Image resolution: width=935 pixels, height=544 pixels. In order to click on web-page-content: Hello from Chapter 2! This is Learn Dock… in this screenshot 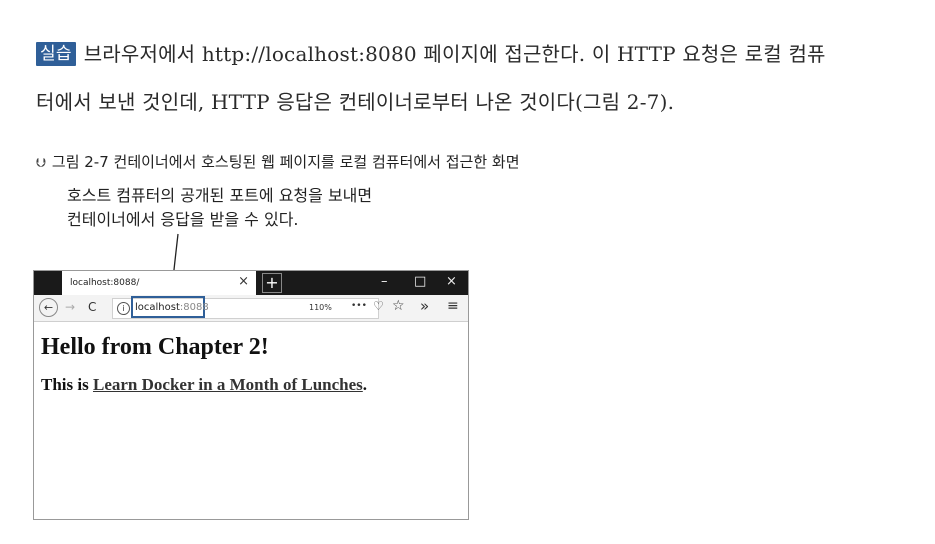, I will do `click(251, 362)`.